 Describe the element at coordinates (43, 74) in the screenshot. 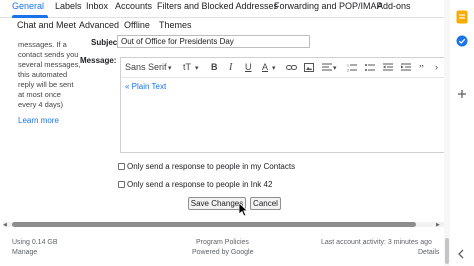

I see `help-line: this automated` at that location.